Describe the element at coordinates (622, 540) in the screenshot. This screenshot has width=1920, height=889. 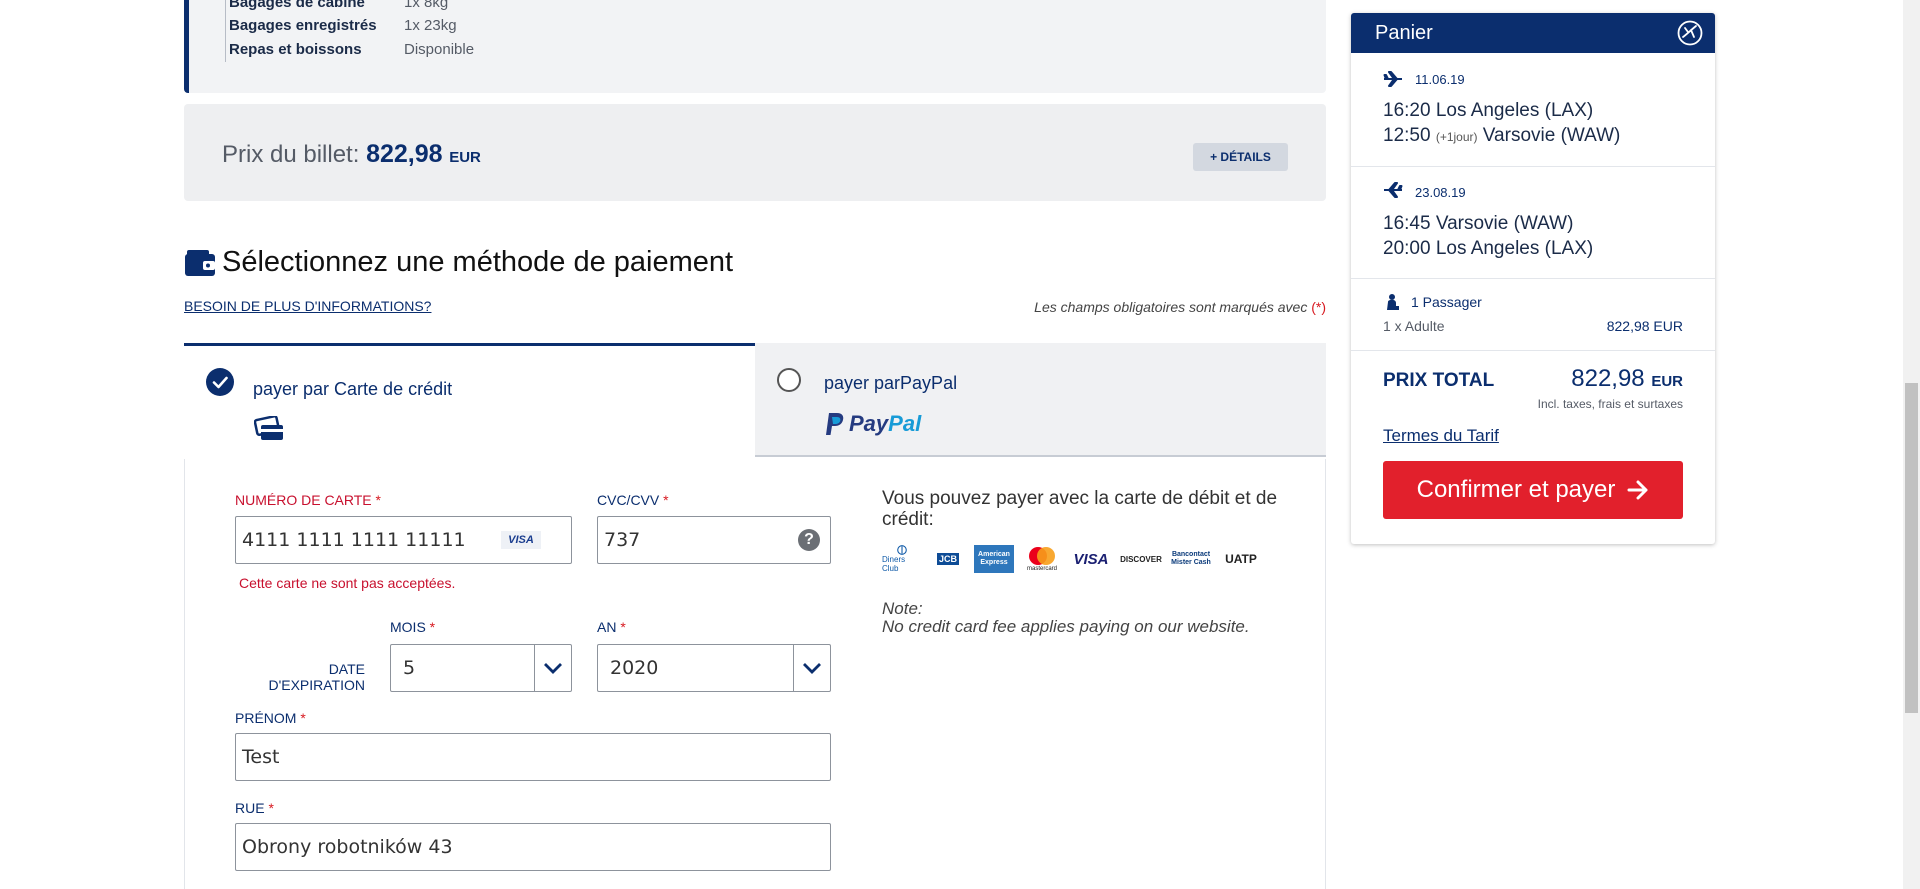
I see `cvc-value: 737` at that location.